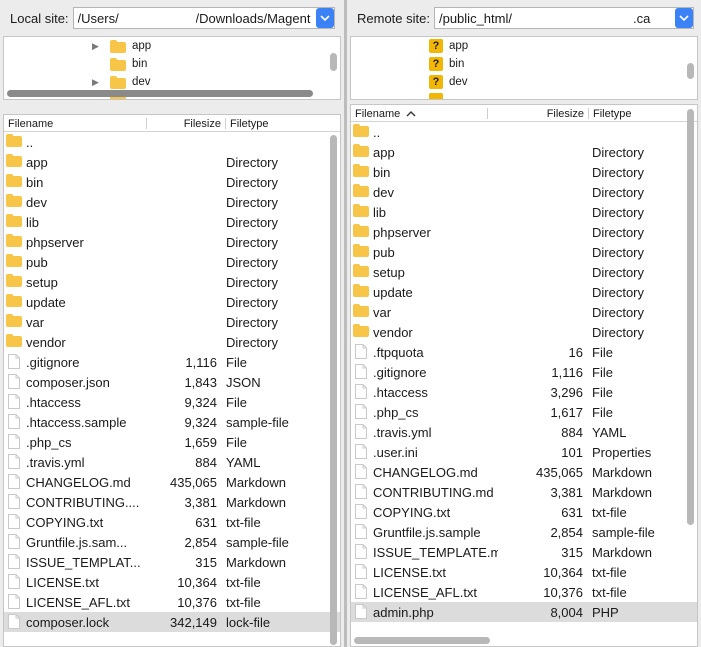 The width and height of the screenshot is (701, 647). I want to click on file-row: .ftpquota 16 File, so click(524, 352).